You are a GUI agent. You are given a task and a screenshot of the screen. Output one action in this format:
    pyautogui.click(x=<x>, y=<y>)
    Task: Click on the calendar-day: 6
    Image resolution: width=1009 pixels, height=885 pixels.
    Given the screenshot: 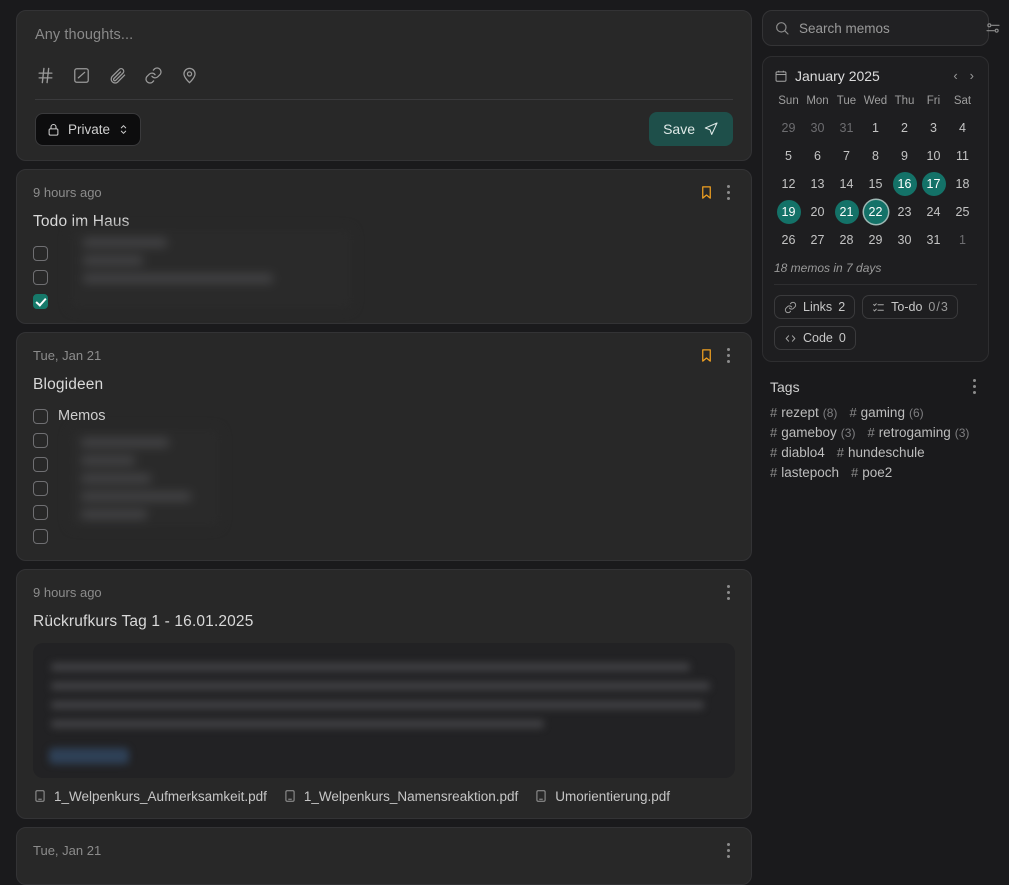 What is the action you would take?
    pyautogui.click(x=818, y=156)
    